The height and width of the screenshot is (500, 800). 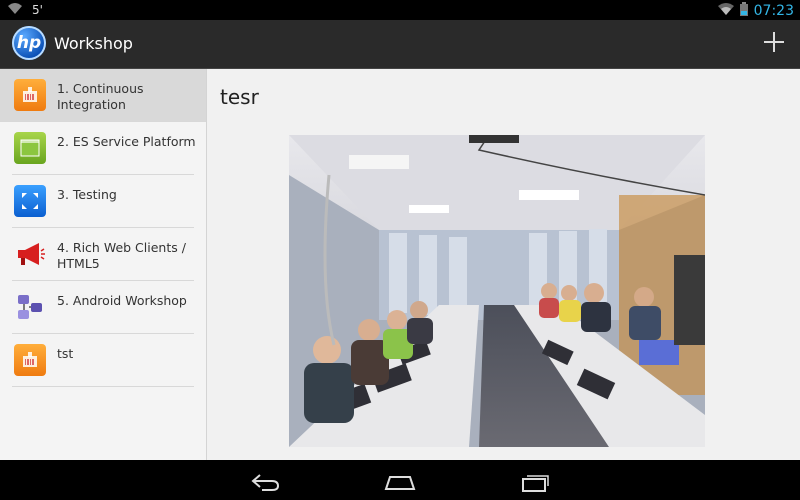 I want to click on battery-icon, so click(x=743, y=10).